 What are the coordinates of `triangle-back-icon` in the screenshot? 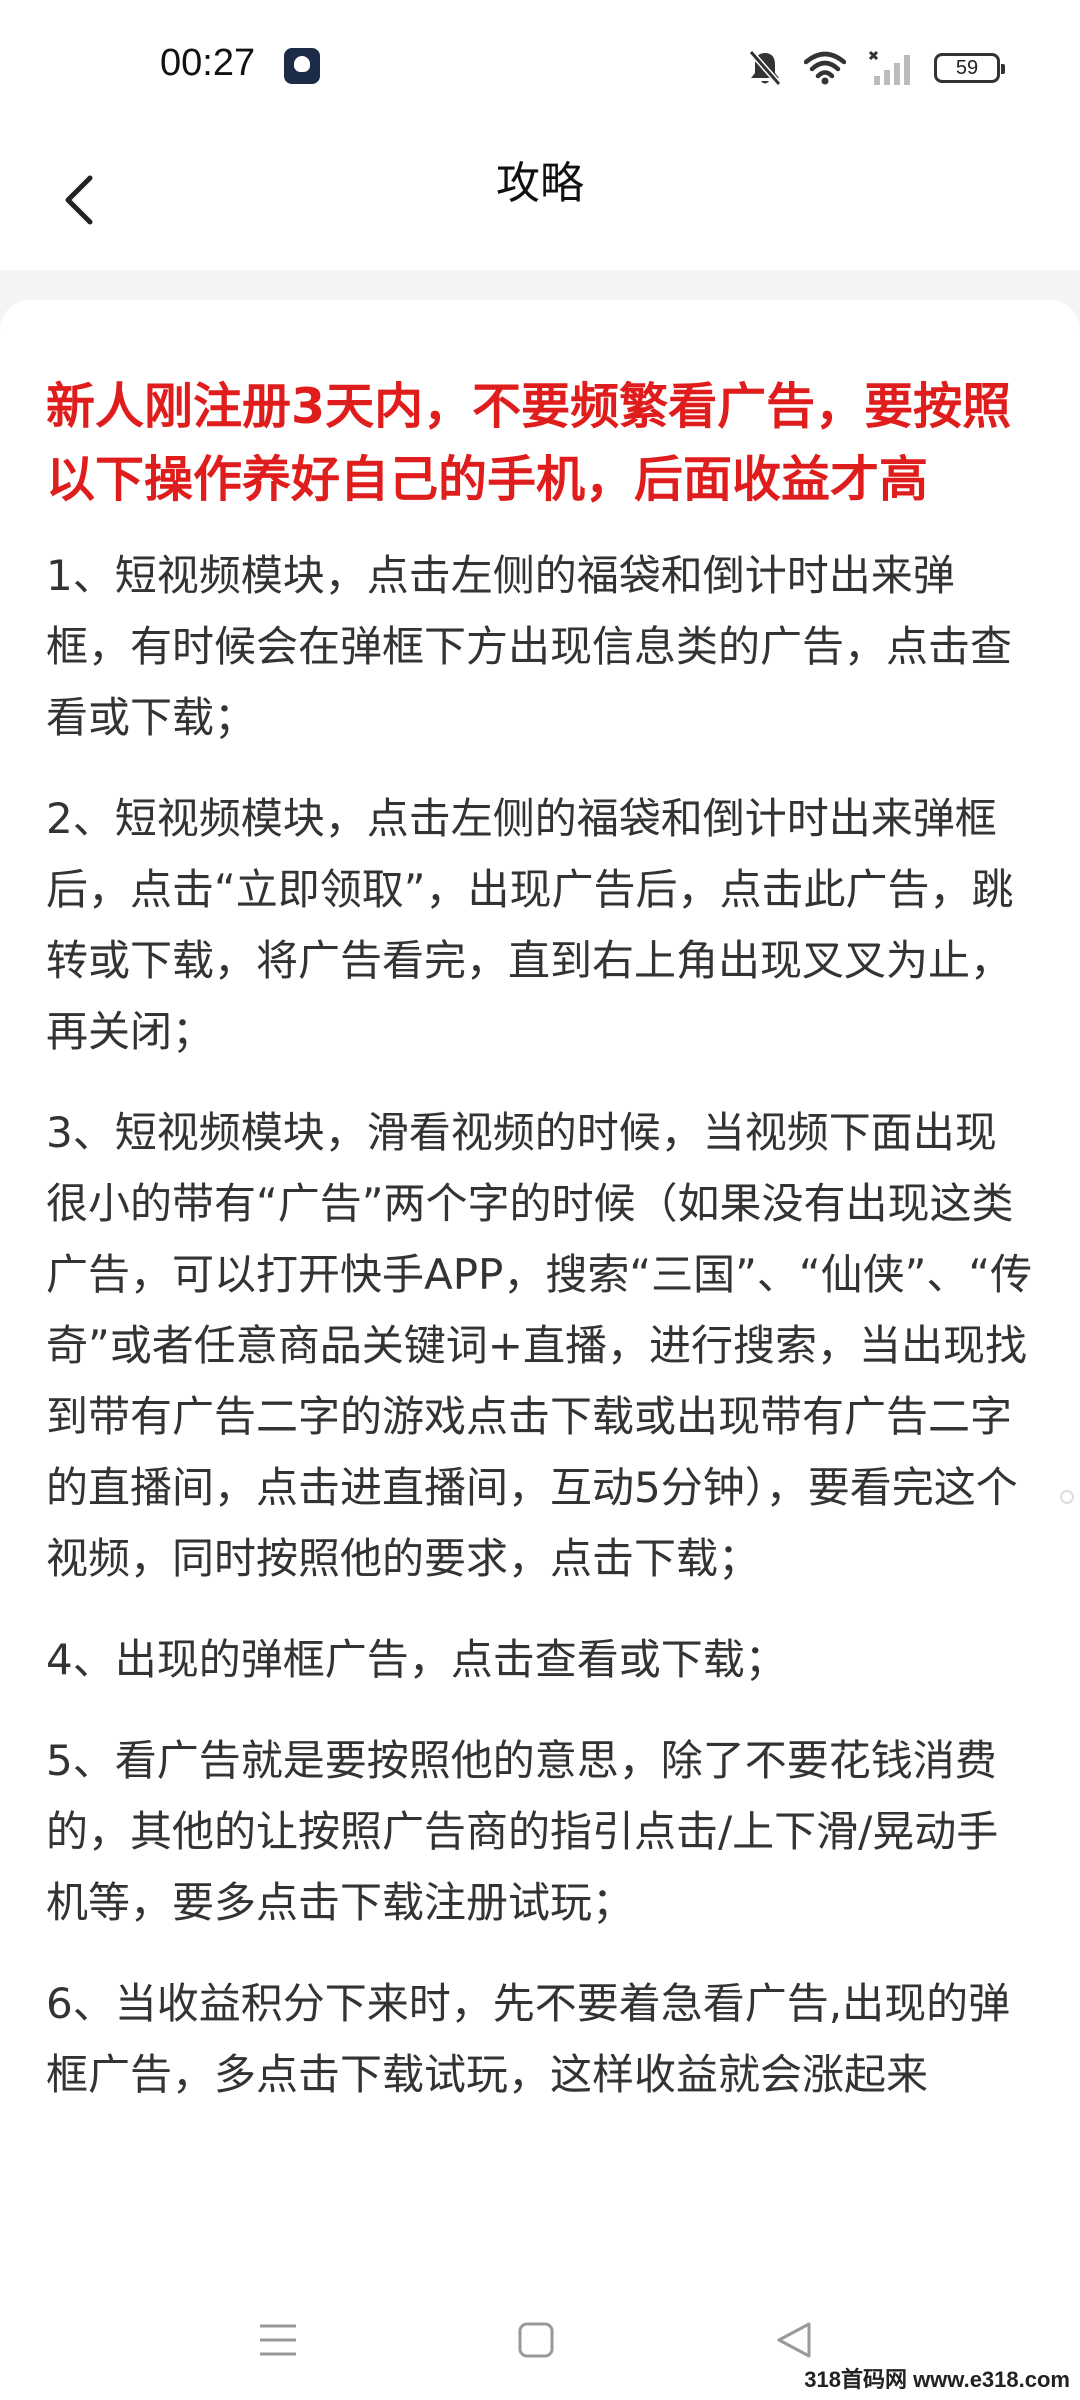 It's located at (794, 2340).